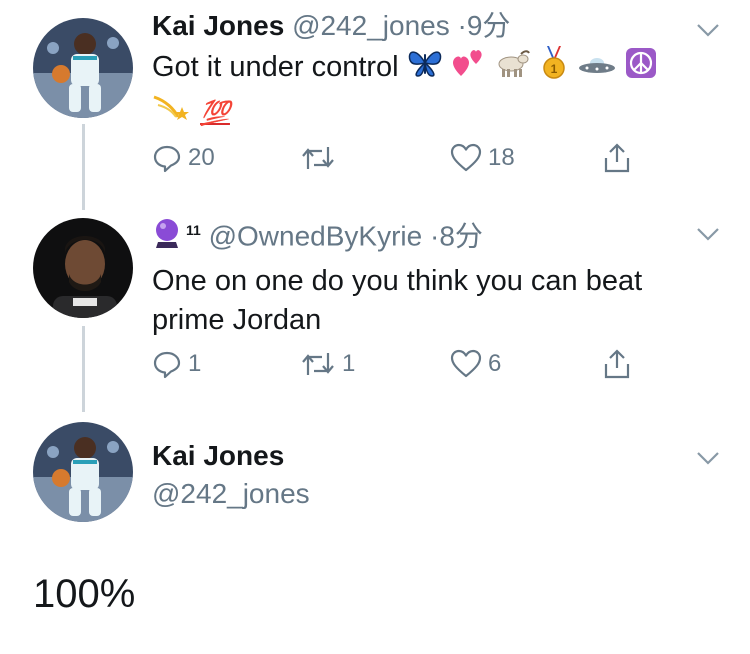 The width and height of the screenshot is (750, 654). Describe the element at coordinates (316, 235) in the screenshot. I see `author-handle: @OwnedByKyrie` at that location.